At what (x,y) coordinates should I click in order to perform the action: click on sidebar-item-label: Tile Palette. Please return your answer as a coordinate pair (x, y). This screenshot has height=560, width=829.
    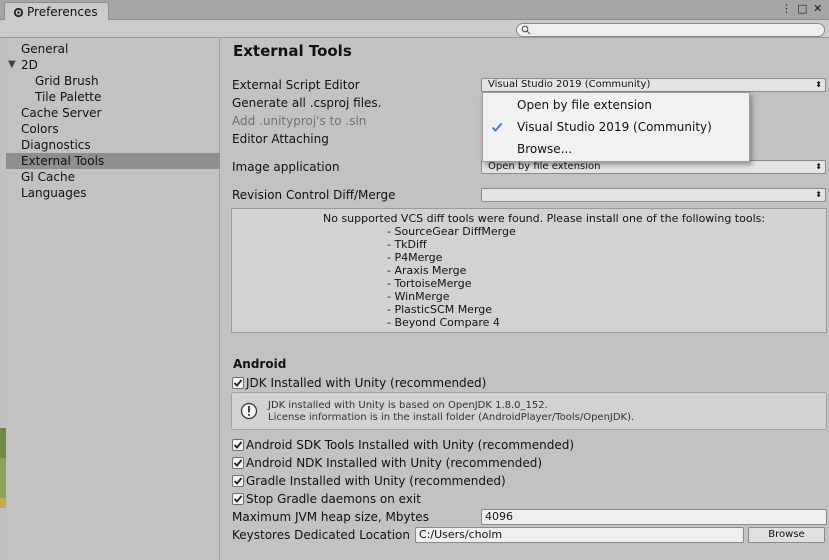
    Looking at the image, I should click on (68, 97).